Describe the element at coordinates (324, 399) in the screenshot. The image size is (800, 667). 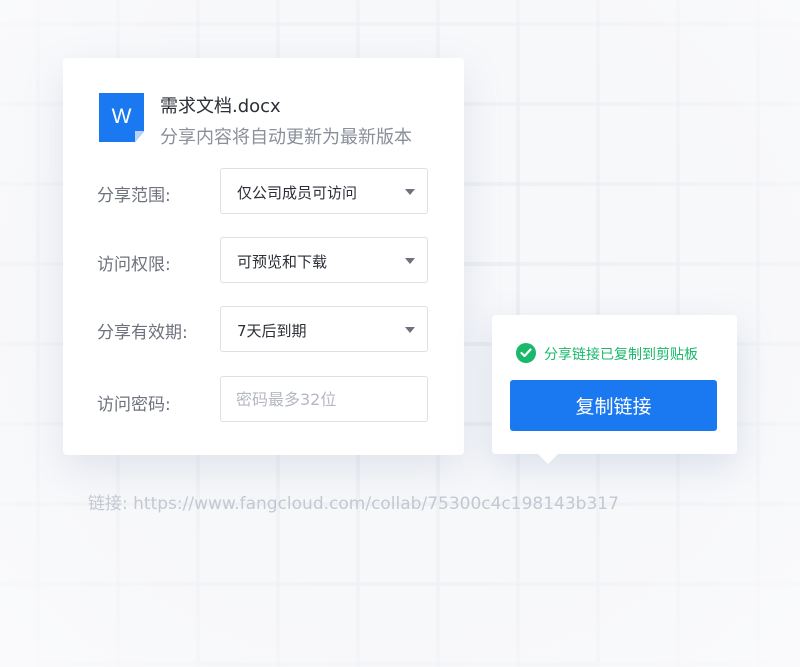
I see `password-input` at that location.